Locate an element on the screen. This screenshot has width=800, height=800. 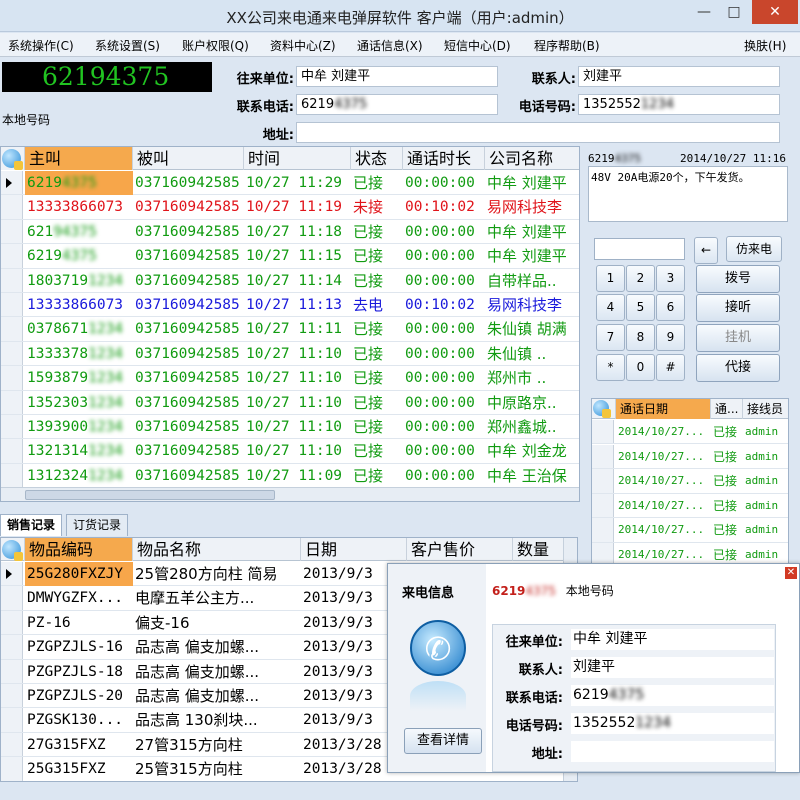
key-2: 2 is located at coordinates (640, 278).